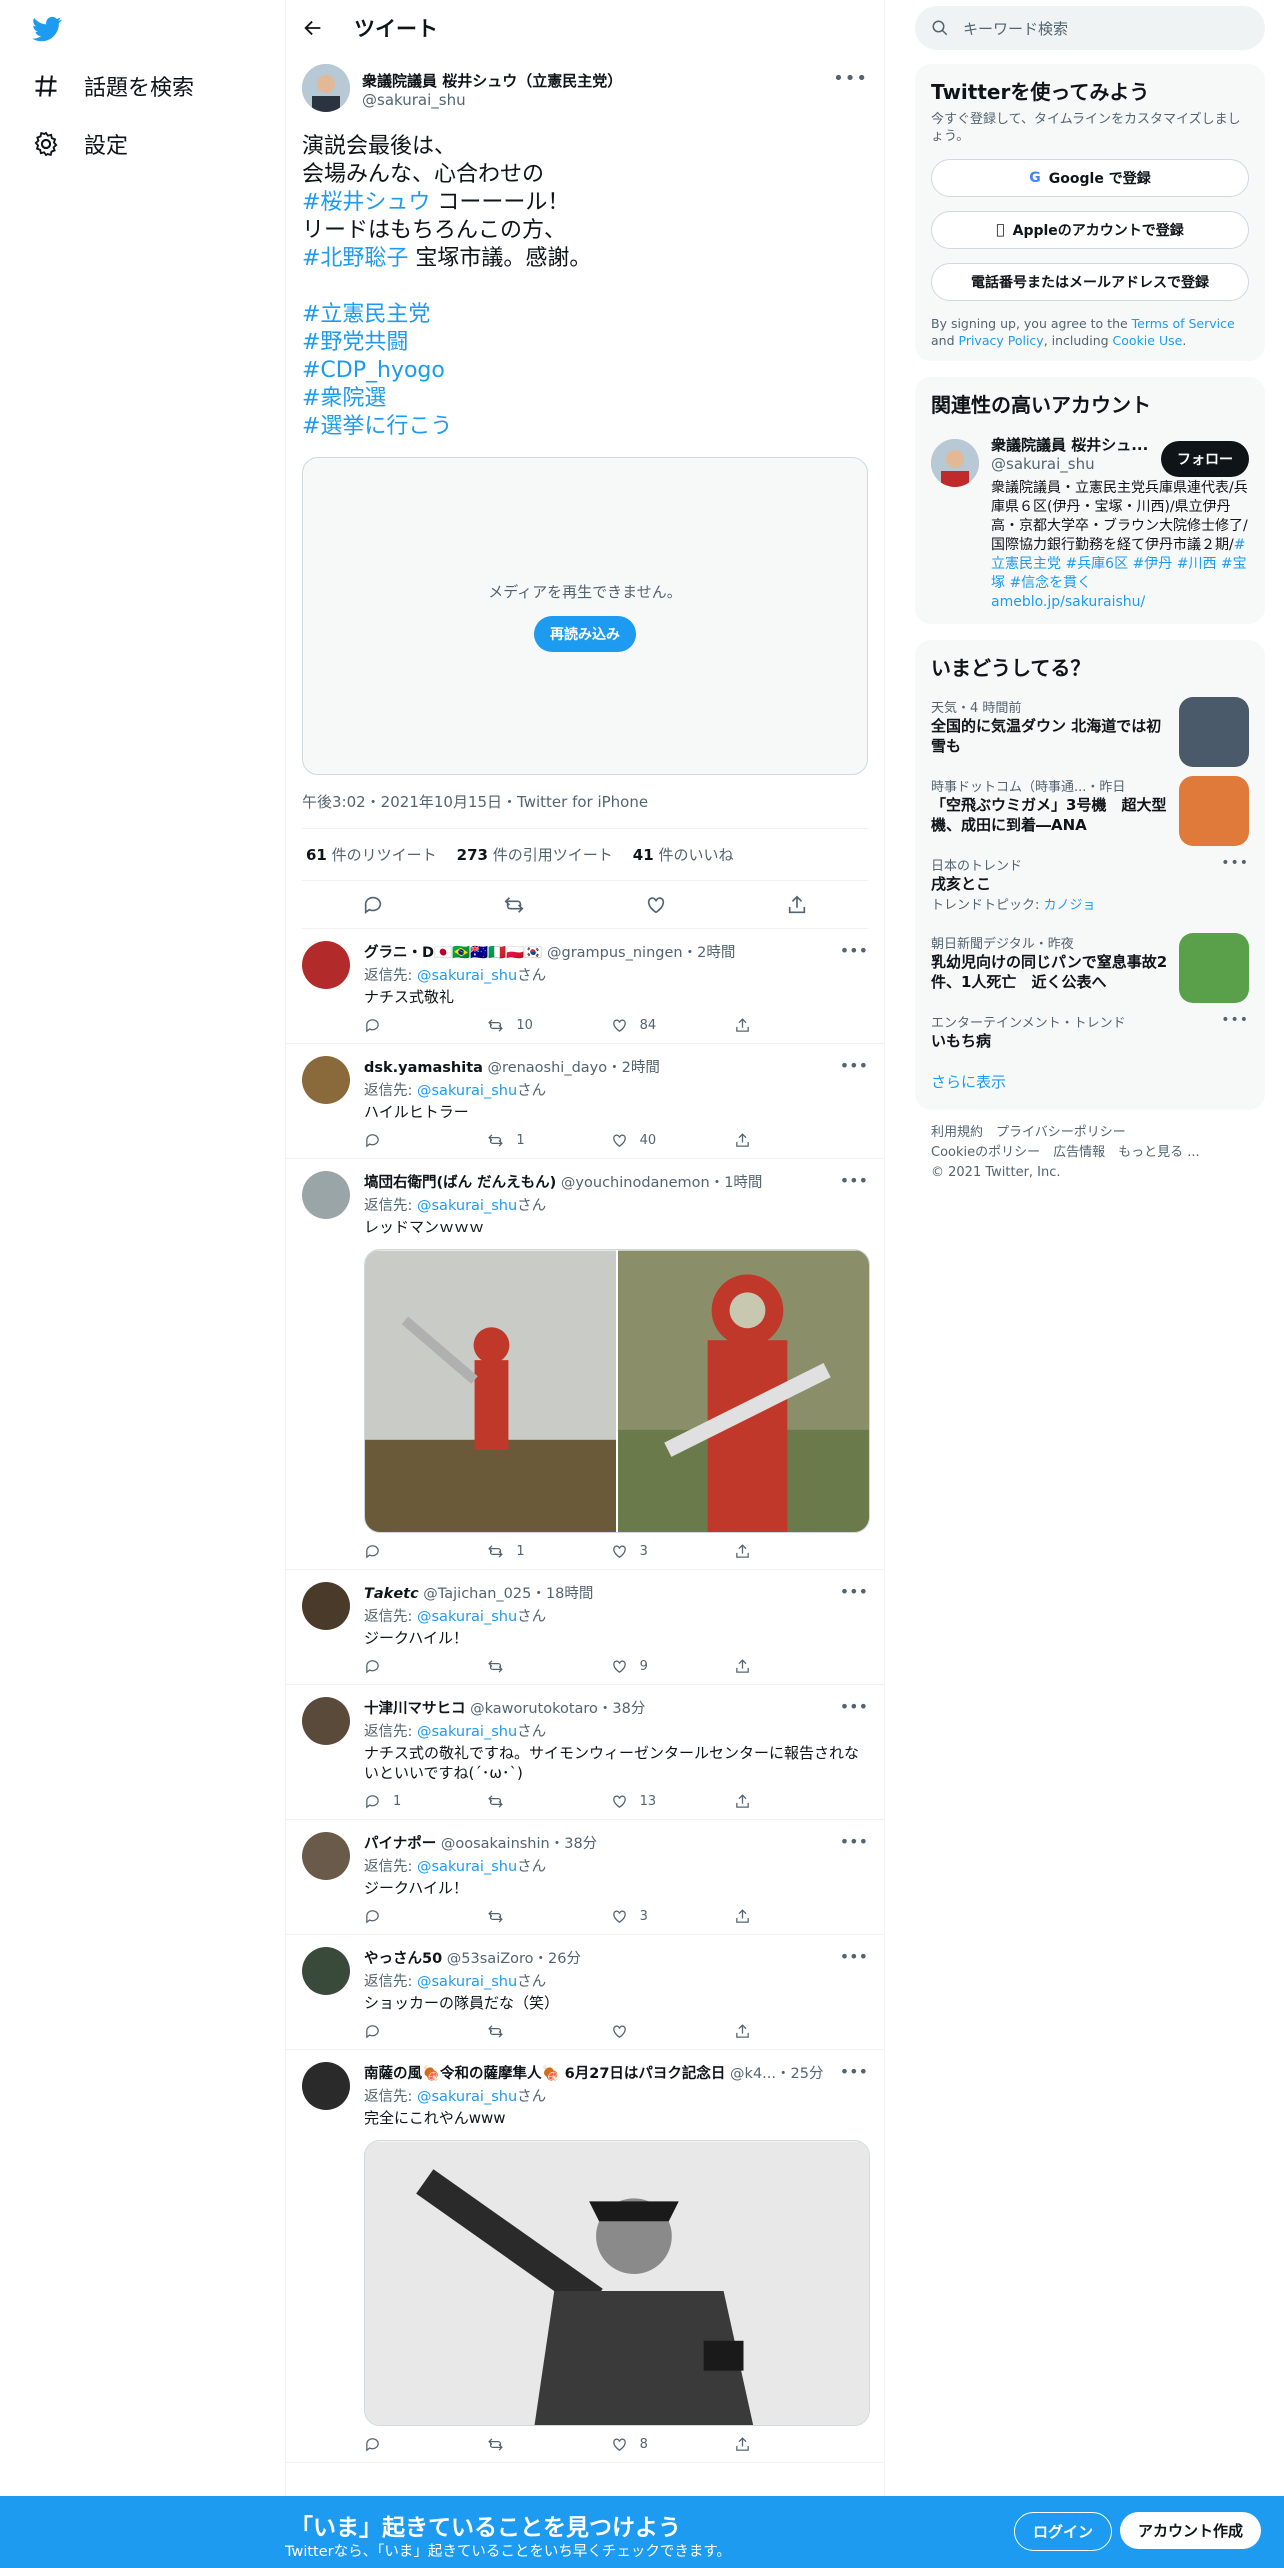 Image resolution: width=1284 pixels, height=2568 pixels. I want to click on follow-button: フォロー, so click(1205, 459).